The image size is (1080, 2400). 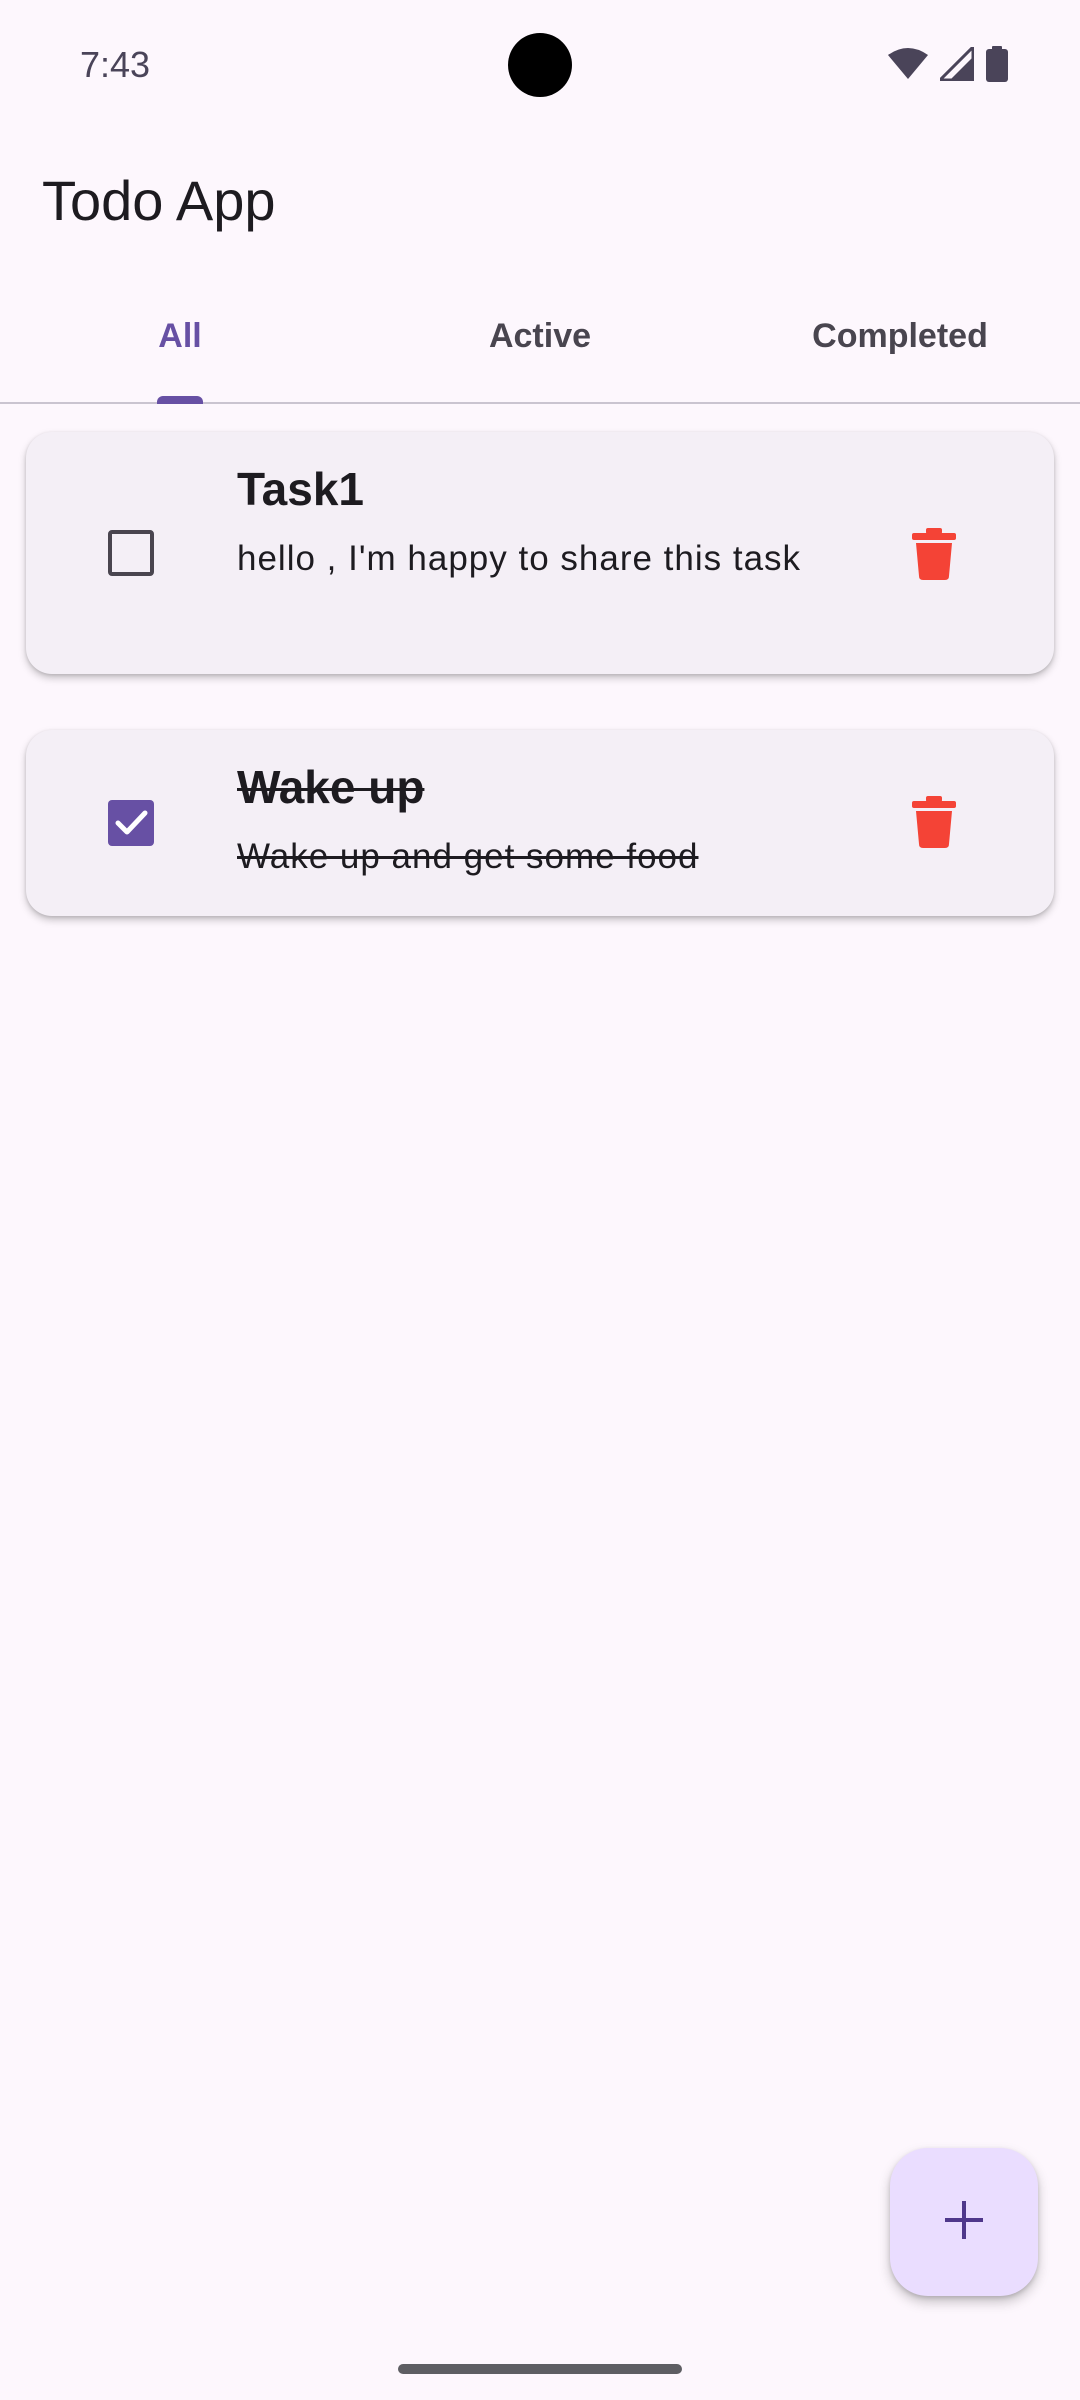 I want to click on app-title: Todo App, so click(x=159, y=200).